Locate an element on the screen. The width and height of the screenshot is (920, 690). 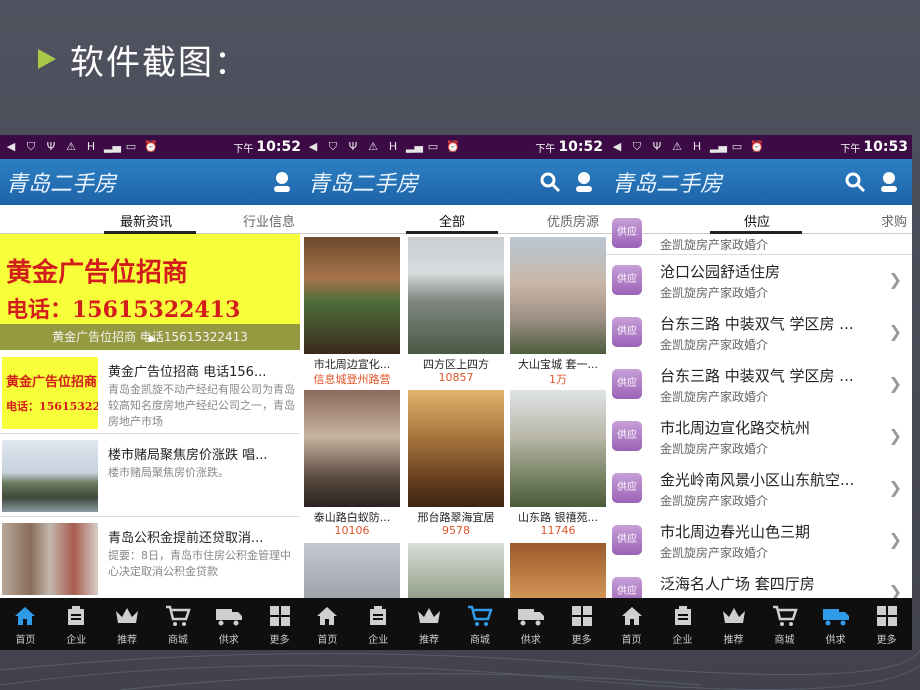
back-arrow-icon: ◀ is located at coordinates (11, 146).